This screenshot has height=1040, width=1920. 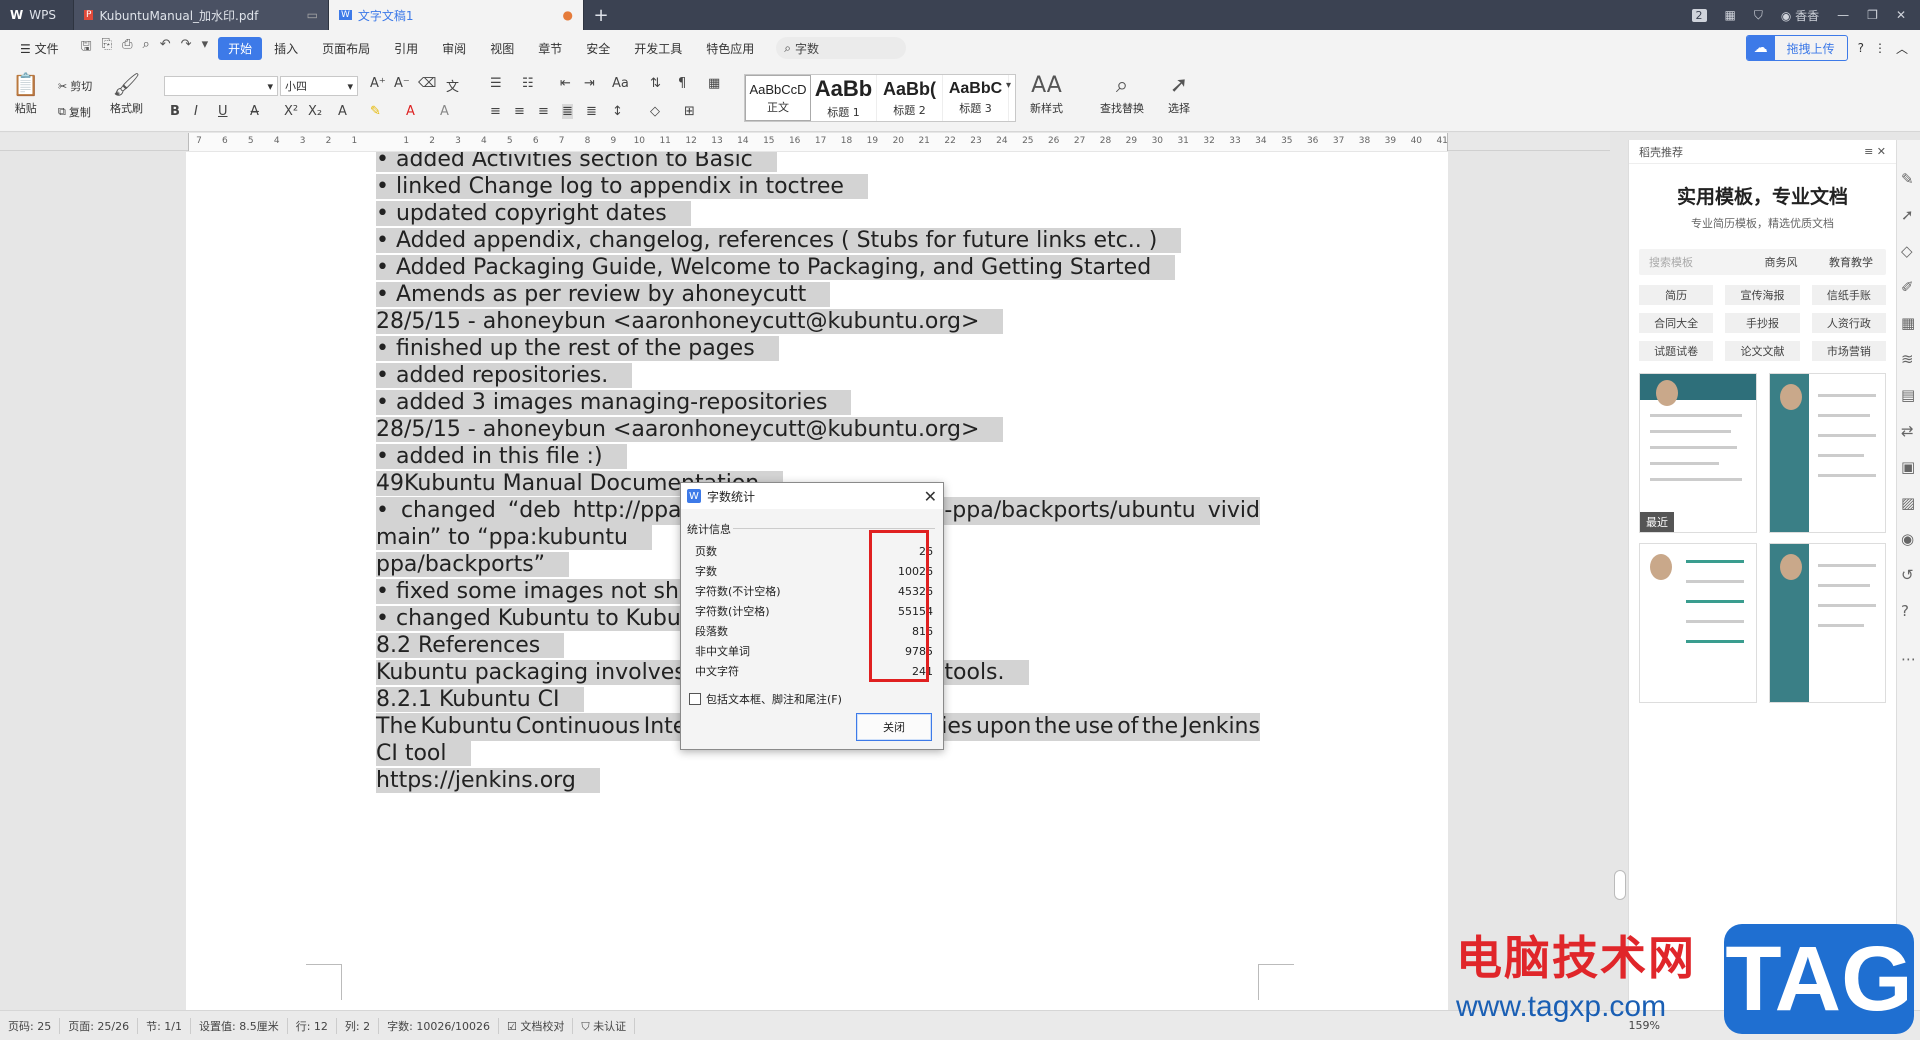 I want to click on menu-tab-insert: 插入, so click(x=286, y=48).